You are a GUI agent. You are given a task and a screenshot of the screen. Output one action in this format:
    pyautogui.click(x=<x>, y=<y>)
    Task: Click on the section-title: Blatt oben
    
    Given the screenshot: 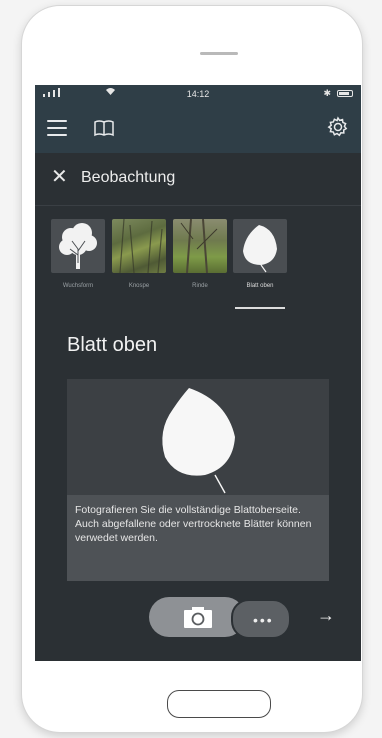 What is the action you would take?
    pyautogui.click(x=112, y=345)
    